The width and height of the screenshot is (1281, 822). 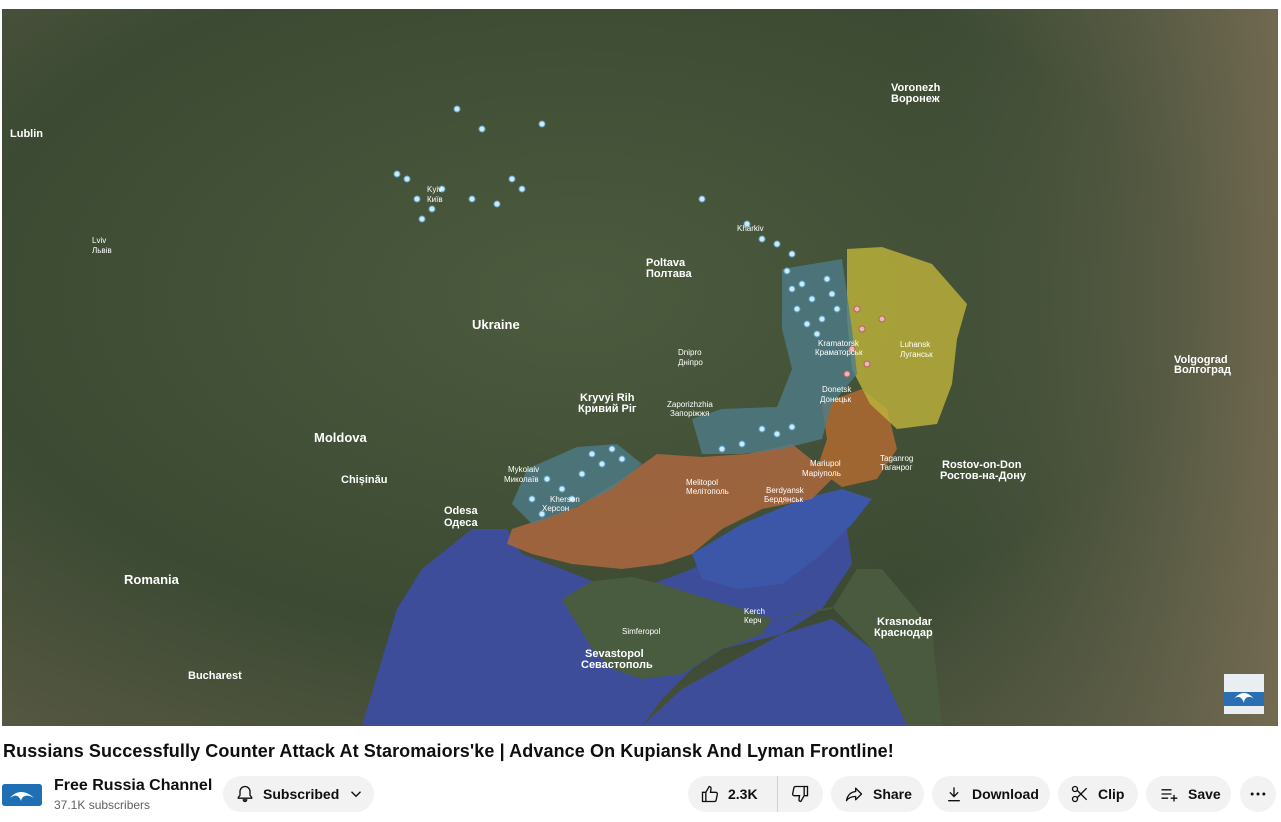 What do you see at coordinates (821, 473) in the screenshot?
I see `svg-text: Маріуполь` at bounding box center [821, 473].